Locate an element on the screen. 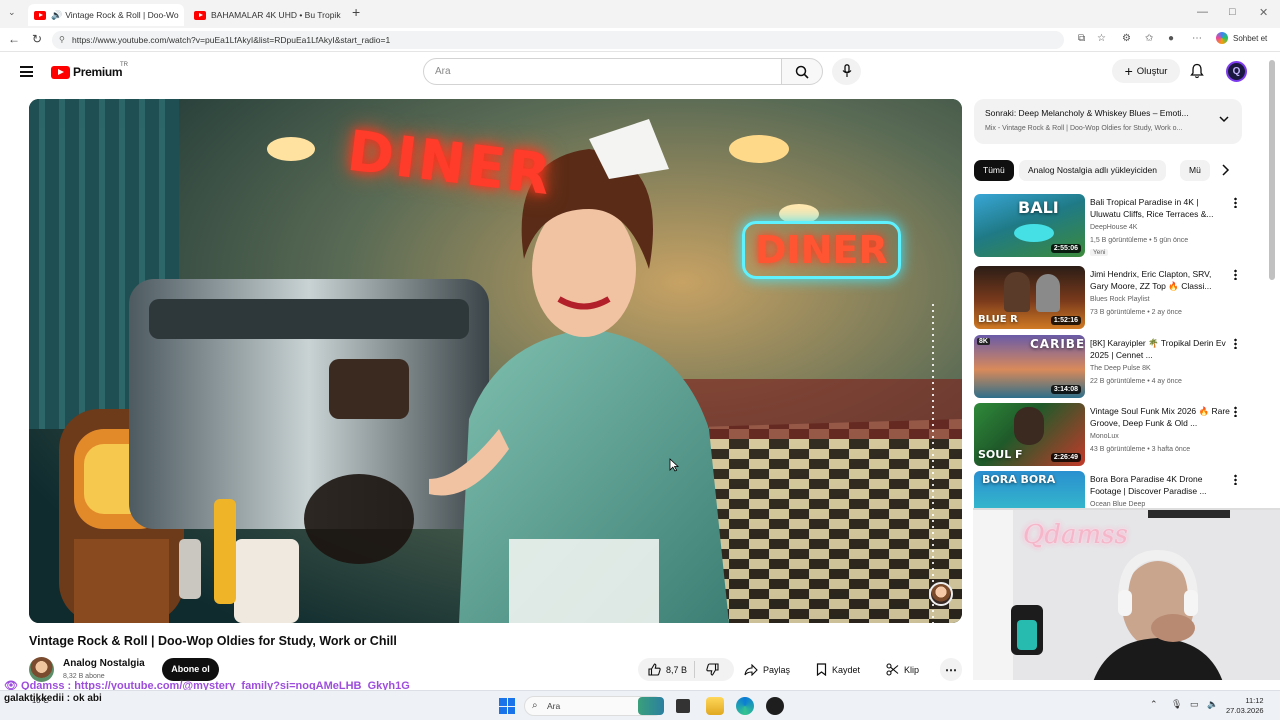 Image resolution: width=1280 pixels, height=720 pixels. favorites-icon: ✩ is located at coordinates (1149, 38).